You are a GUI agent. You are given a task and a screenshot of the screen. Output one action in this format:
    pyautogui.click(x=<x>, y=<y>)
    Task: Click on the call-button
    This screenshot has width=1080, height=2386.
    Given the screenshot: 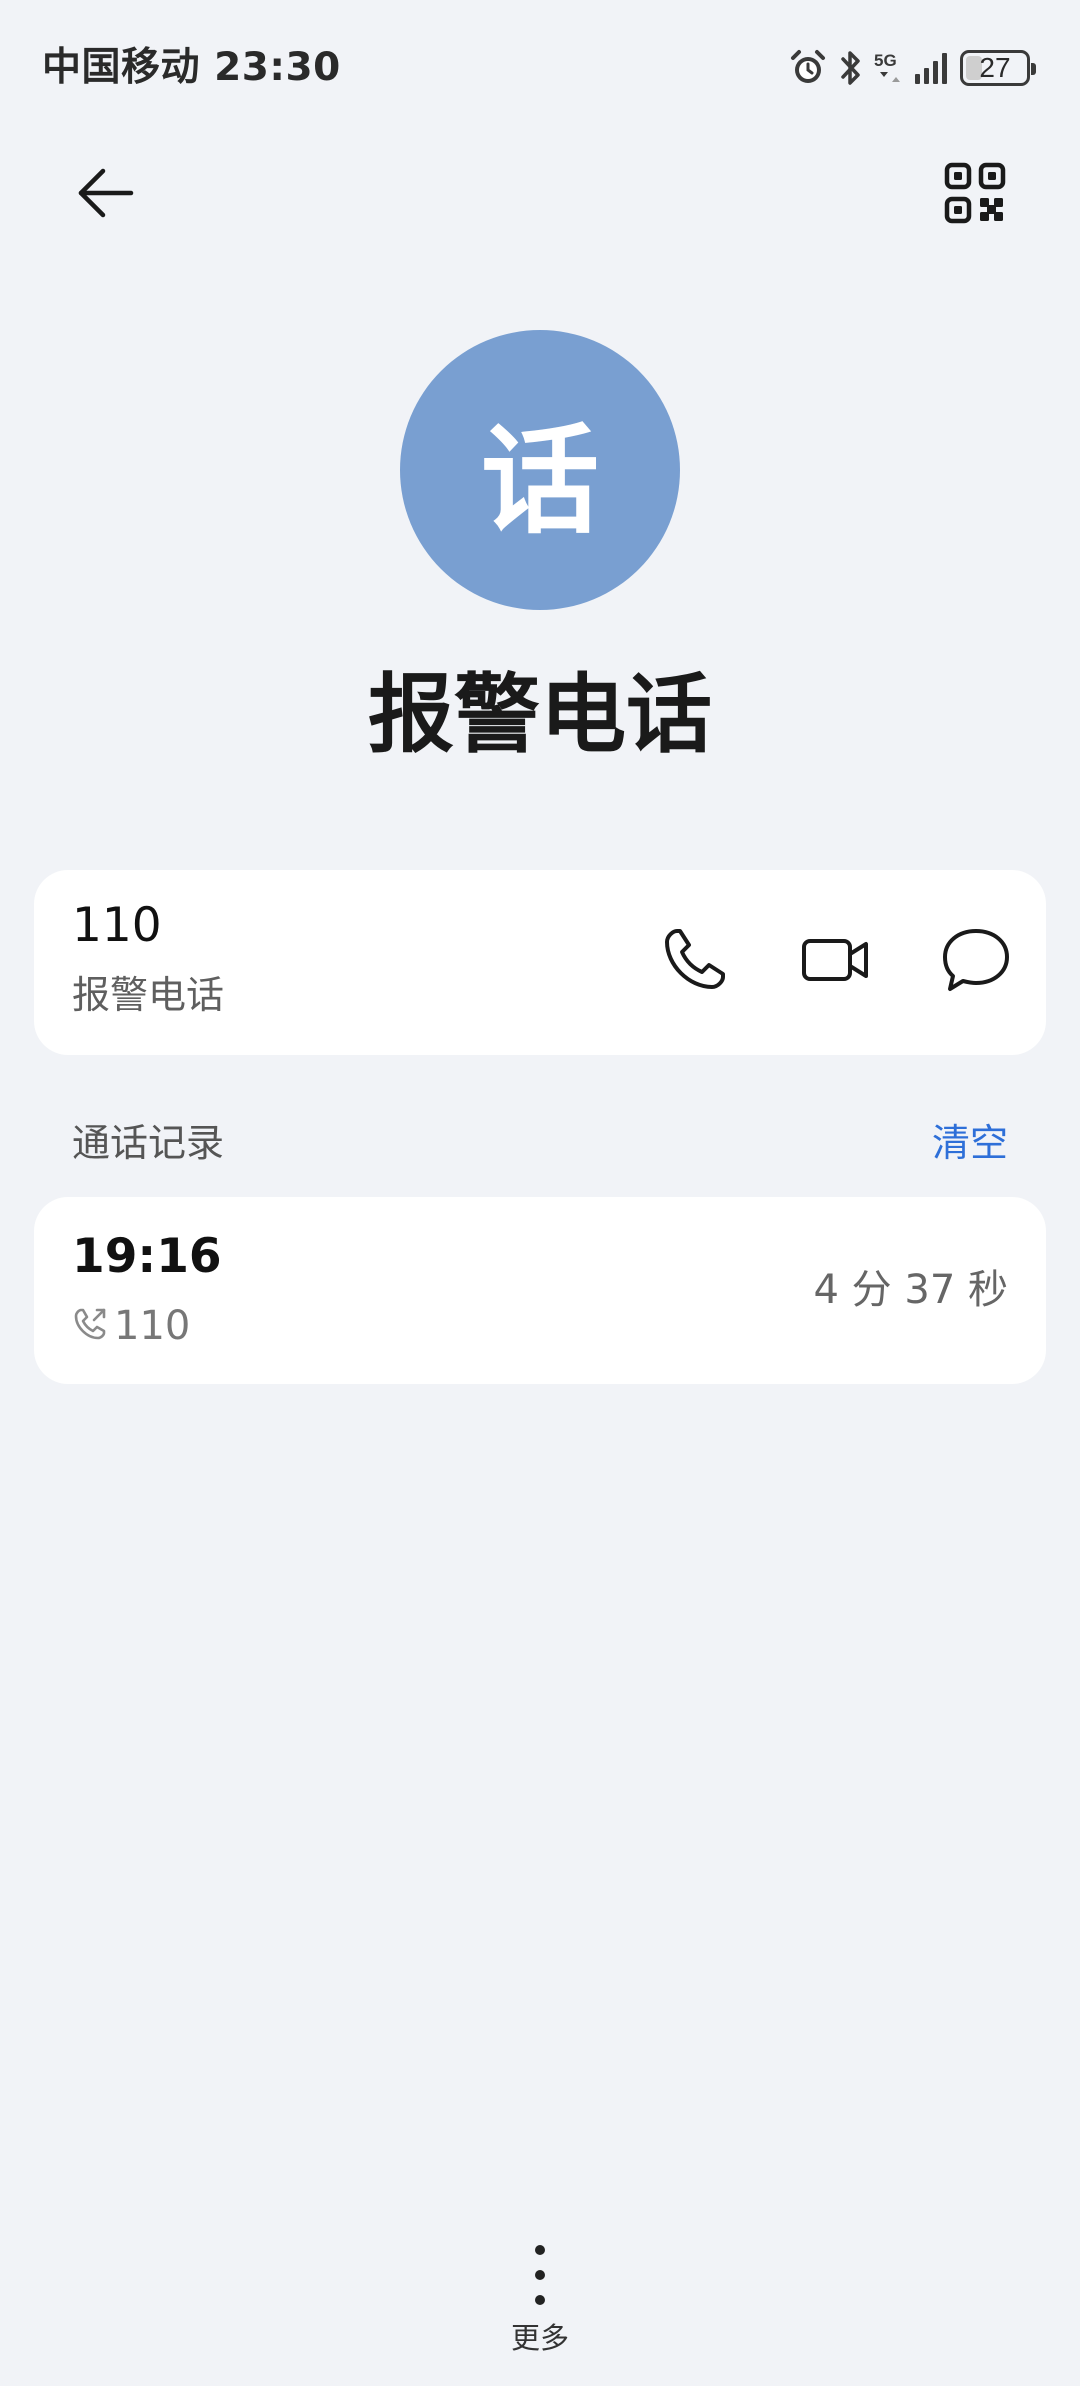 What is the action you would take?
    pyautogui.click(x=694, y=962)
    